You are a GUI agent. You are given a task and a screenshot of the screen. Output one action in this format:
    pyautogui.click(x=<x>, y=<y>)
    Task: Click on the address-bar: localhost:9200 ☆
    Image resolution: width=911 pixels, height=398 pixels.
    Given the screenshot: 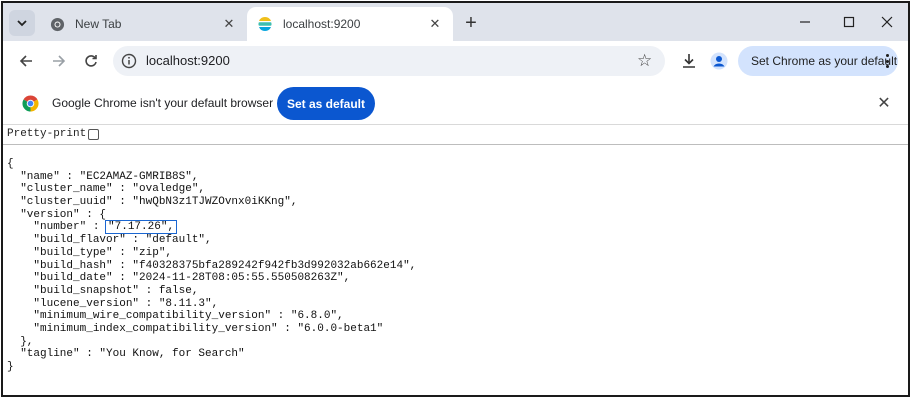 What is the action you would take?
    pyautogui.click(x=389, y=61)
    